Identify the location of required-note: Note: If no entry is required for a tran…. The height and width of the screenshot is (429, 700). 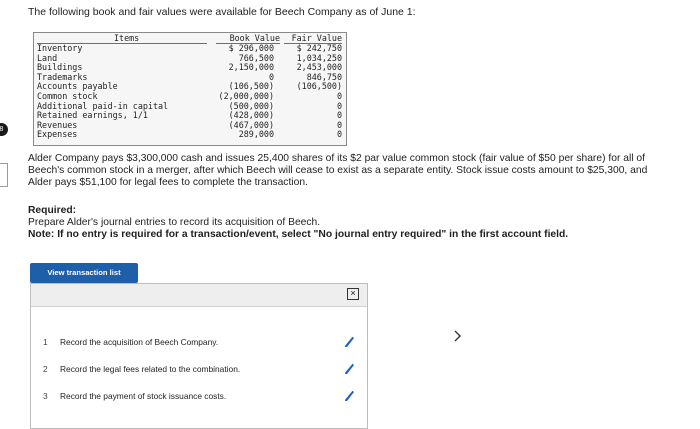
(298, 234).